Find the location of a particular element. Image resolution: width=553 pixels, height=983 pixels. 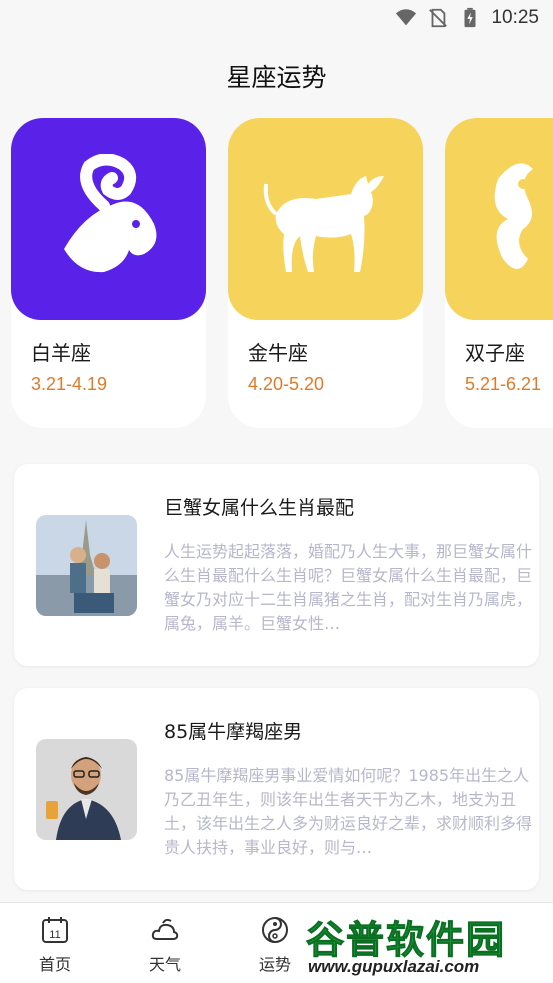

nav-label: 天气 is located at coordinates (164, 964).